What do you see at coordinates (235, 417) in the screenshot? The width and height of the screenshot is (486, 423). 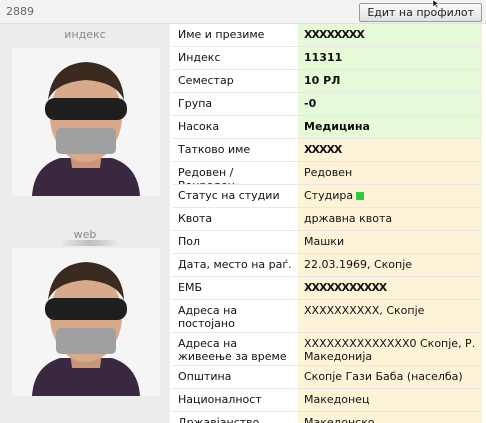 I see `row-label: Државјанство` at bounding box center [235, 417].